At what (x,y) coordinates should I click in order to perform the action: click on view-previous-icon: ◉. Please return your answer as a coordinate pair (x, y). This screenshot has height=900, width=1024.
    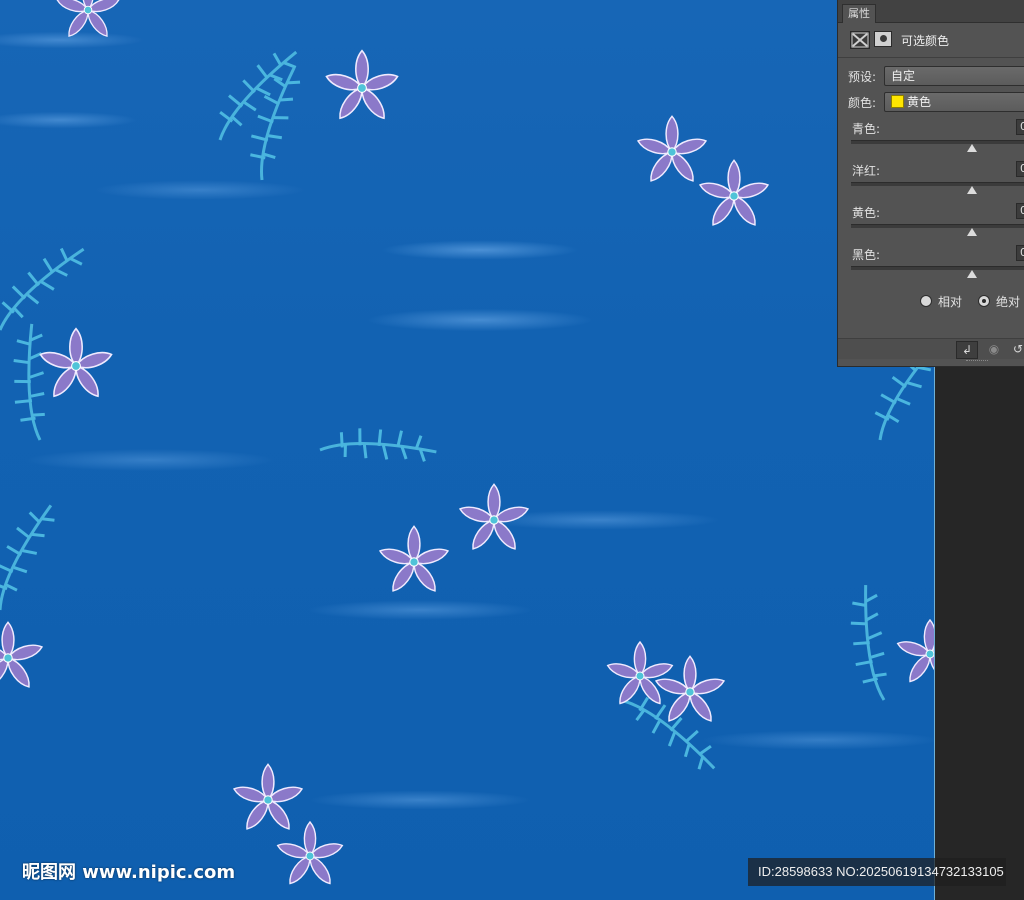
    Looking at the image, I should click on (994, 349).